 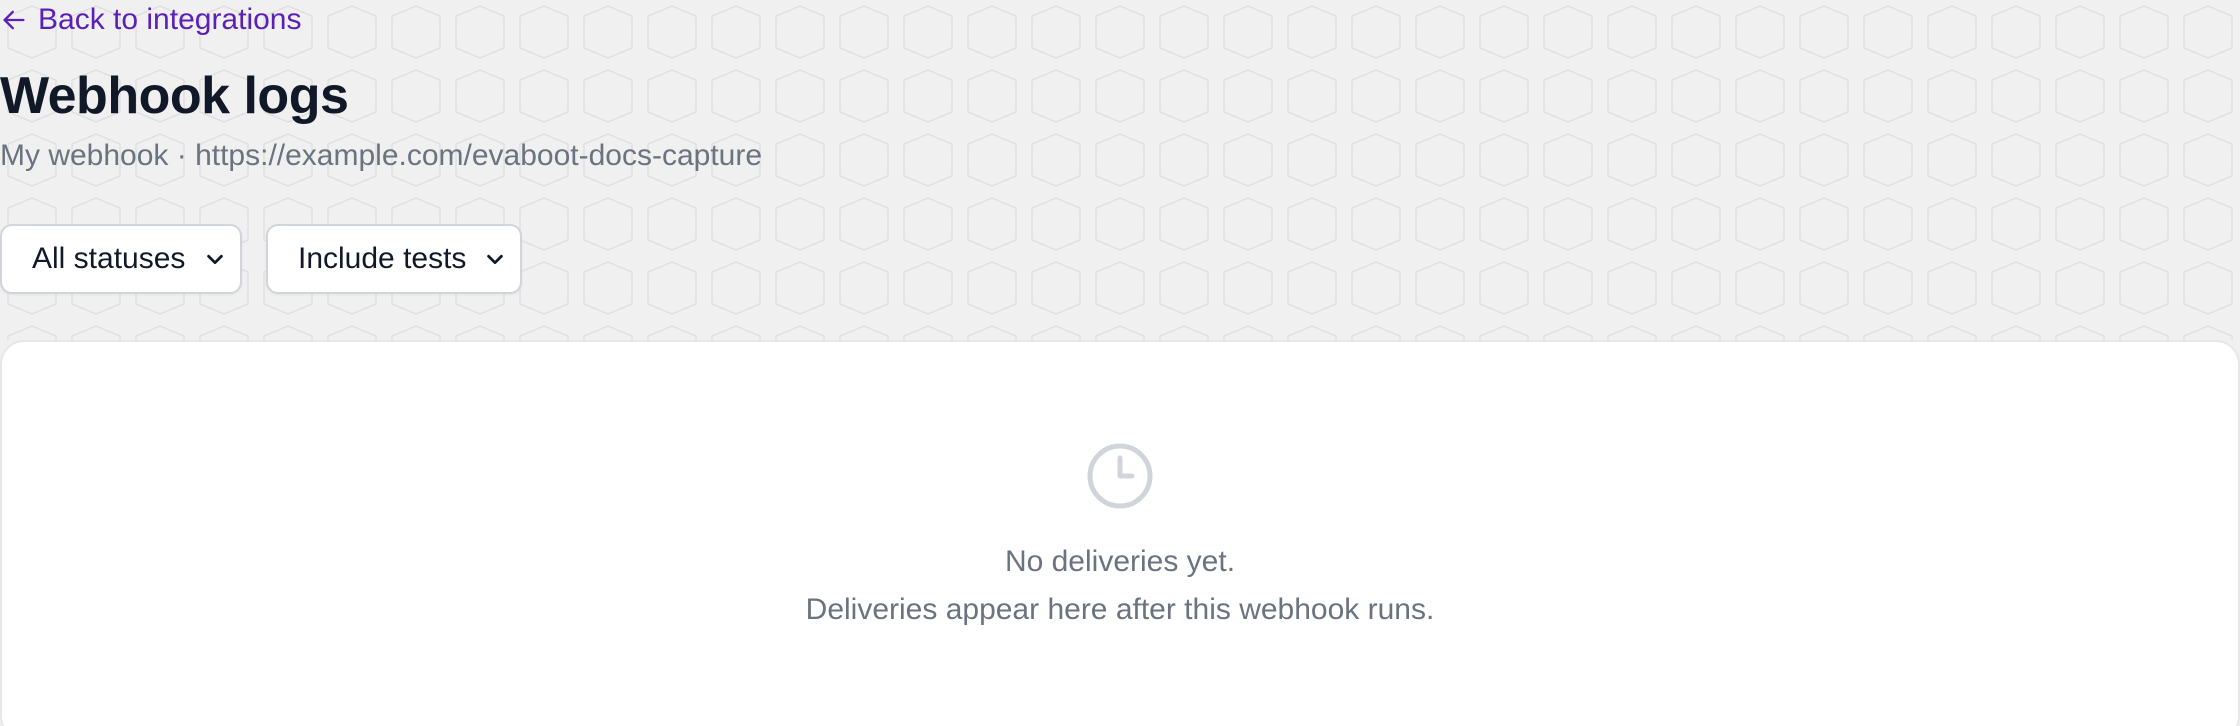 What do you see at coordinates (382, 258) in the screenshot?
I see `tests-filter-value: Include tests` at bounding box center [382, 258].